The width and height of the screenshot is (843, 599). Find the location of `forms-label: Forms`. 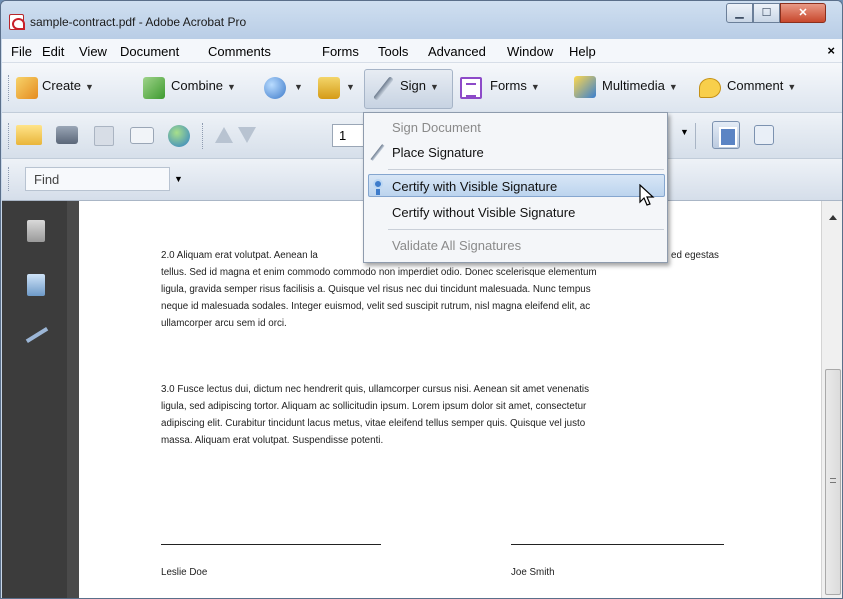

forms-label: Forms is located at coordinates (508, 85).